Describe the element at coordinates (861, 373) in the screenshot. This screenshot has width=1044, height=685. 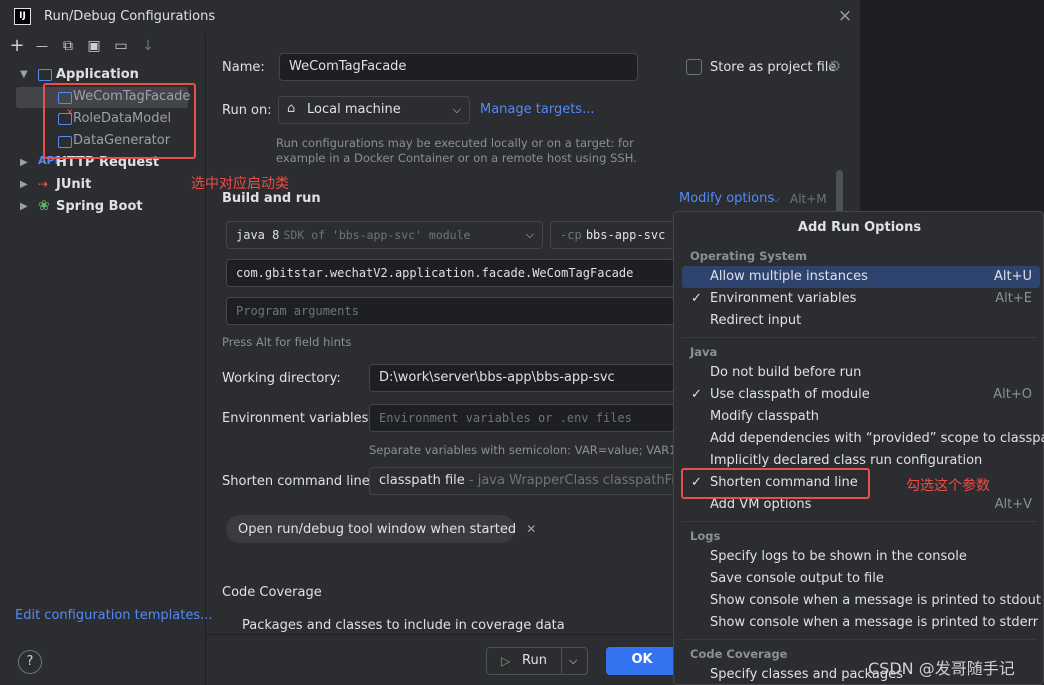
I see `option-do-not-build: Do not build before run` at that location.